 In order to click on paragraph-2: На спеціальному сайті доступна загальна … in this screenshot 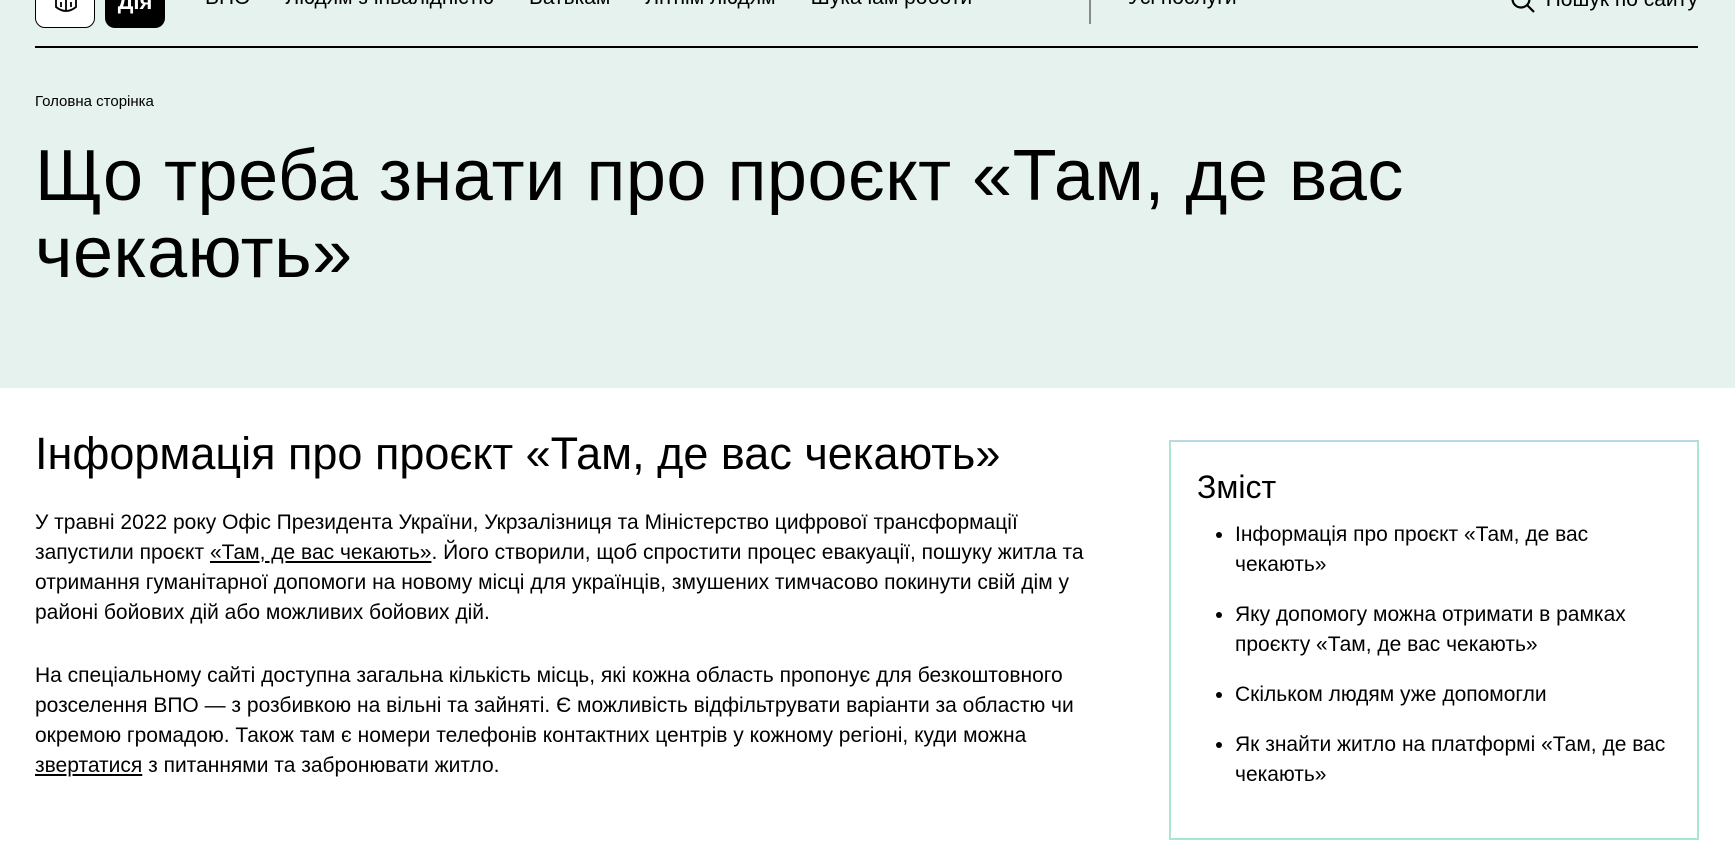, I will do `click(577, 721)`.